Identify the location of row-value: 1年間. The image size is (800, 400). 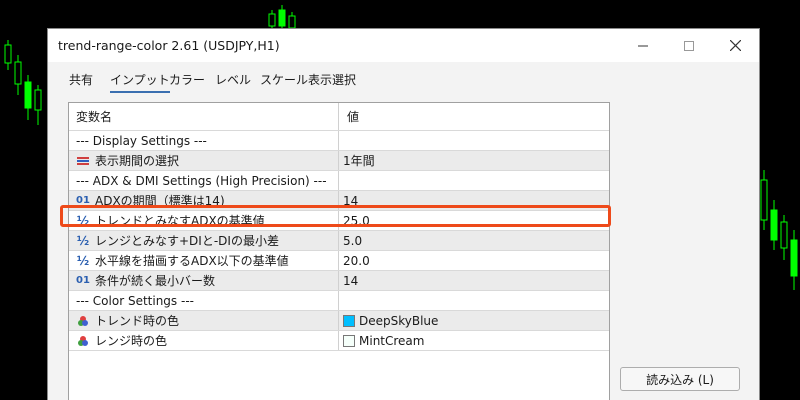
(359, 160).